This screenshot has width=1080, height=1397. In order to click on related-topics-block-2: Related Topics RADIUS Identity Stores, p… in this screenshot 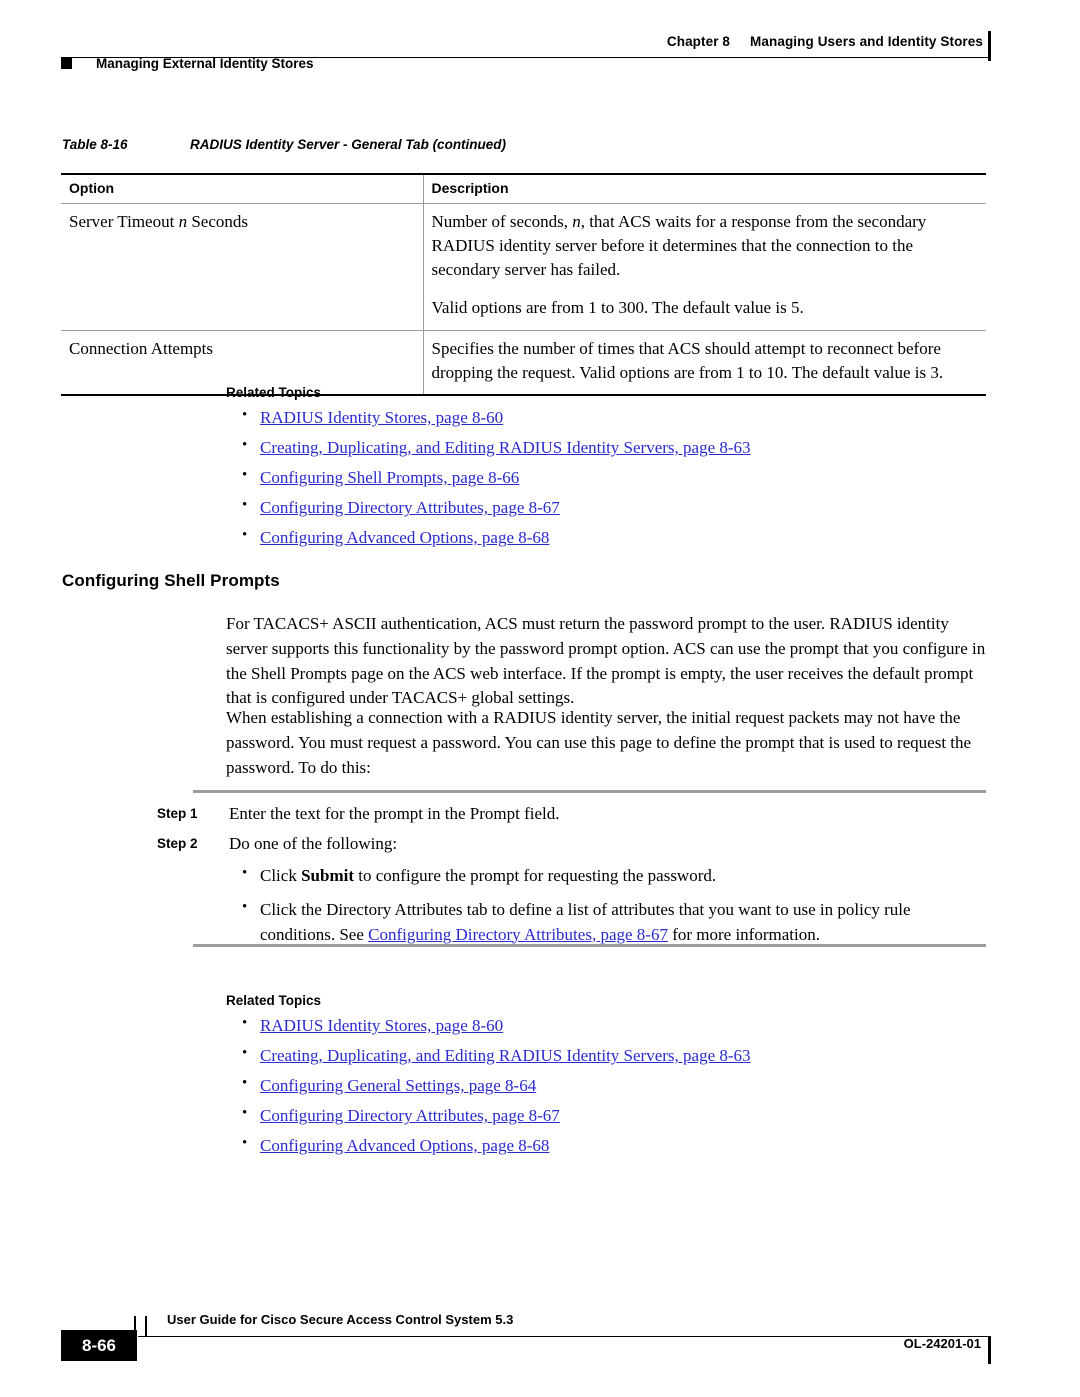, I will do `click(607, 1079)`.